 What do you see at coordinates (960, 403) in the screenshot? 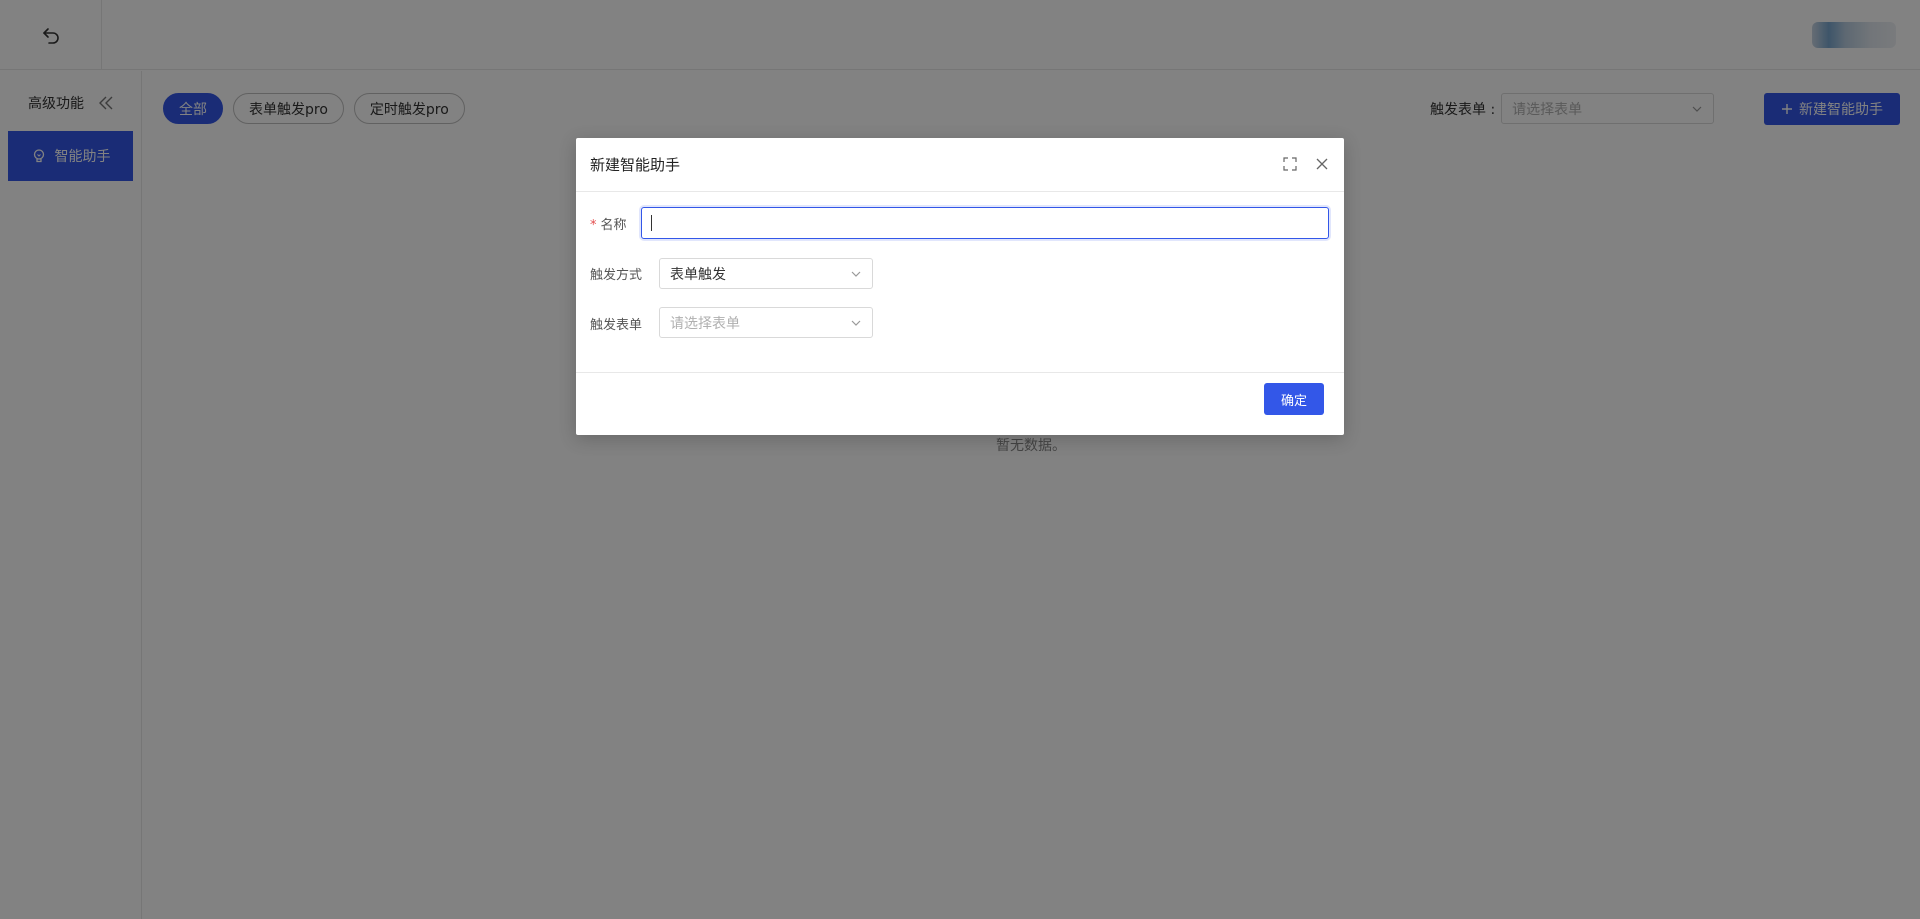
I see `dialog-footer: 确定` at bounding box center [960, 403].